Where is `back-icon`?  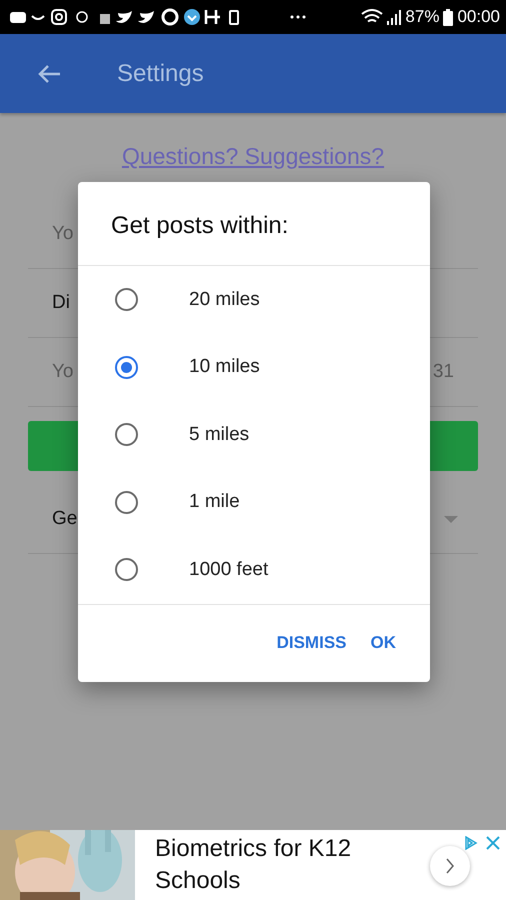
back-icon is located at coordinates (49, 74).